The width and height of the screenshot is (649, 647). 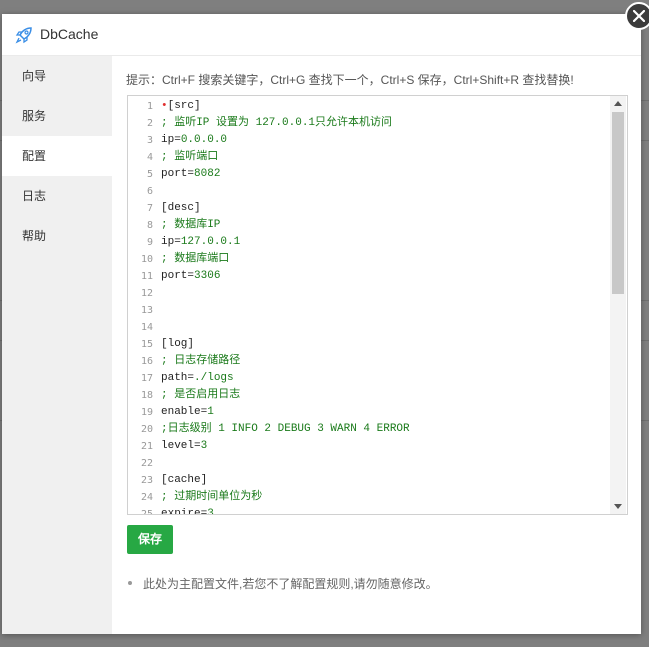 I want to click on code-line: [log], so click(x=177, y=344).